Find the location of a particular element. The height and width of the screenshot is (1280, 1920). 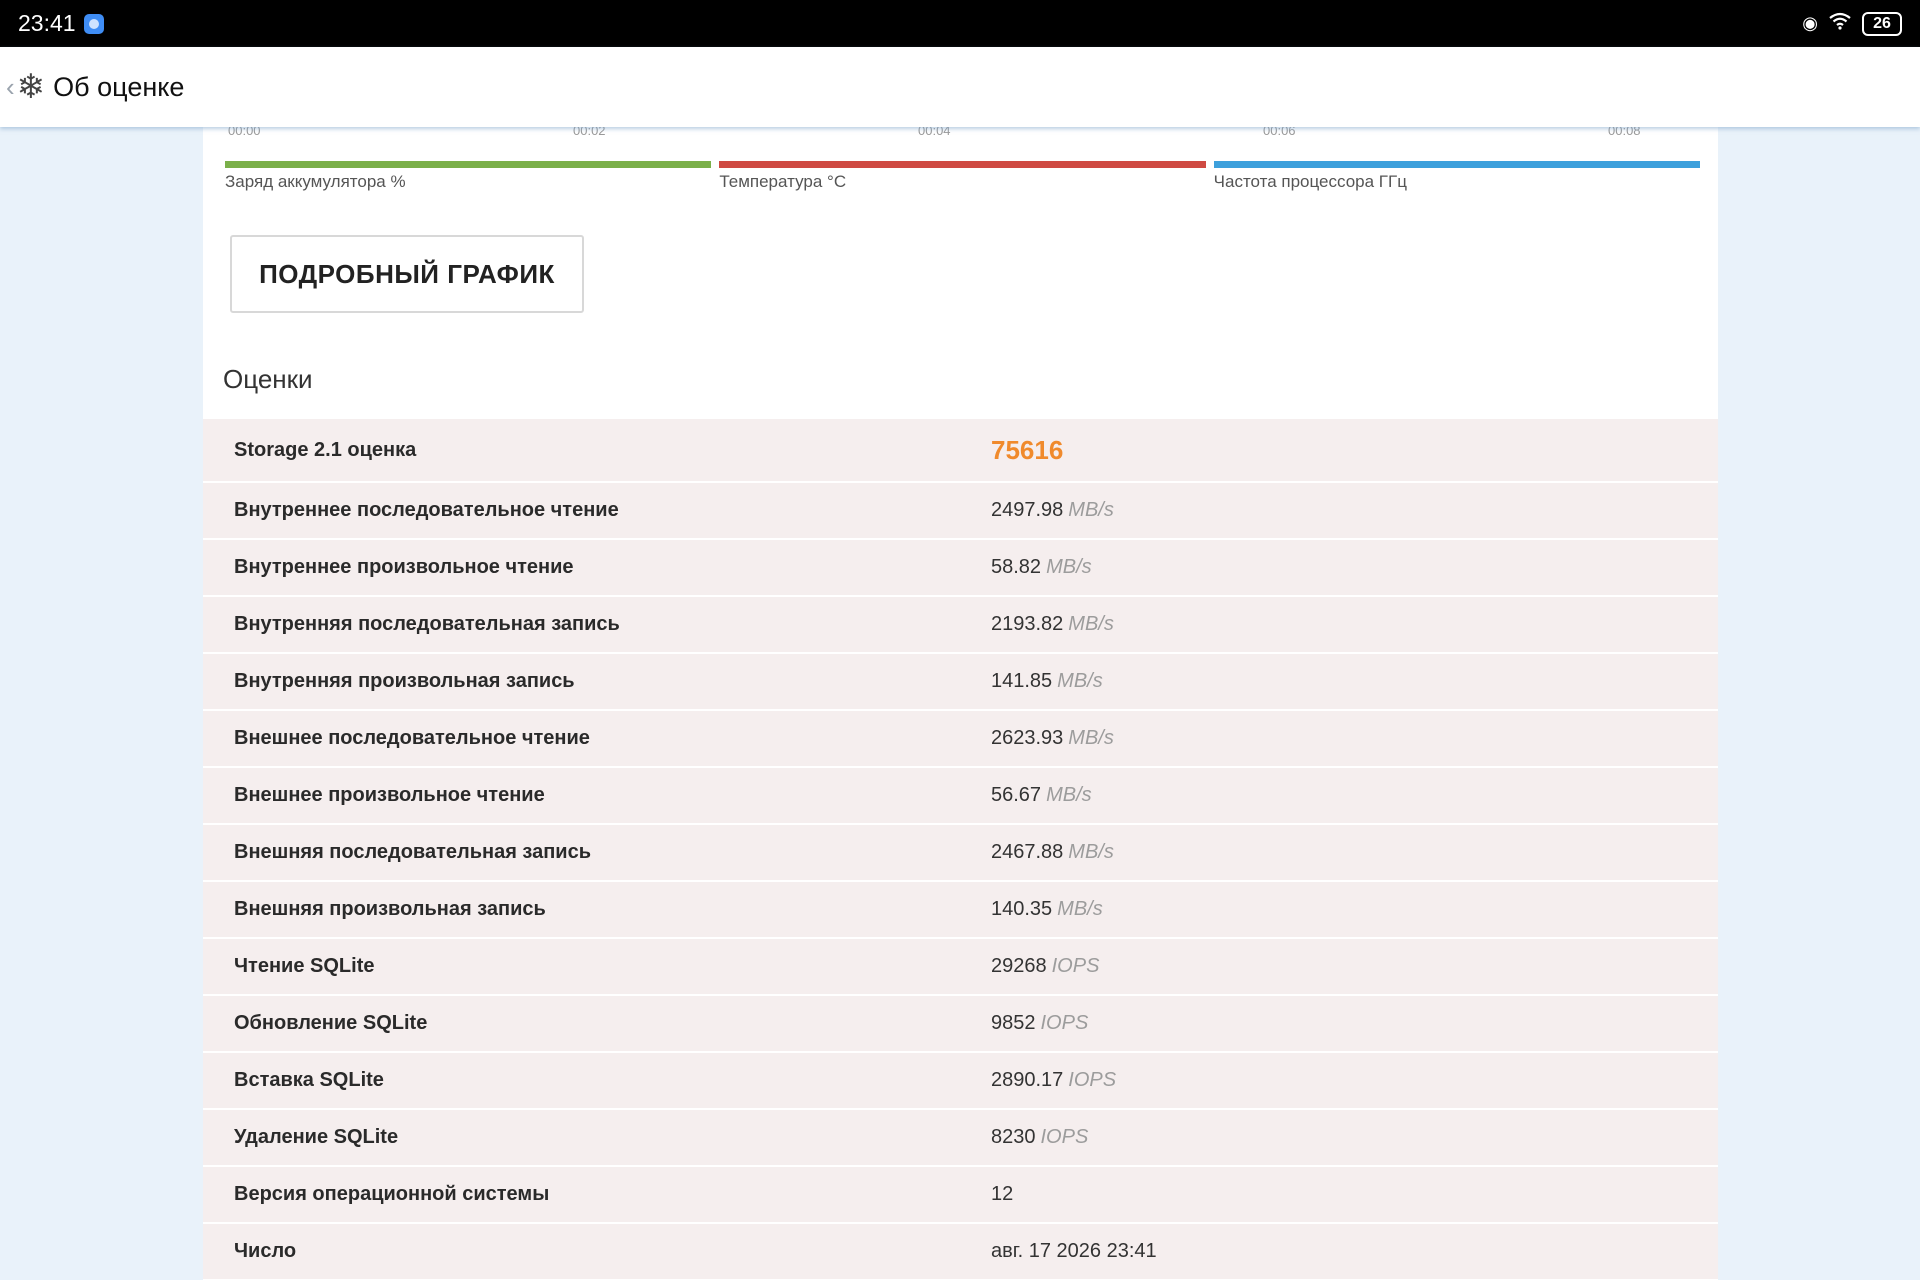

score-number: 8230 is located at coordinates (1013, 1137).